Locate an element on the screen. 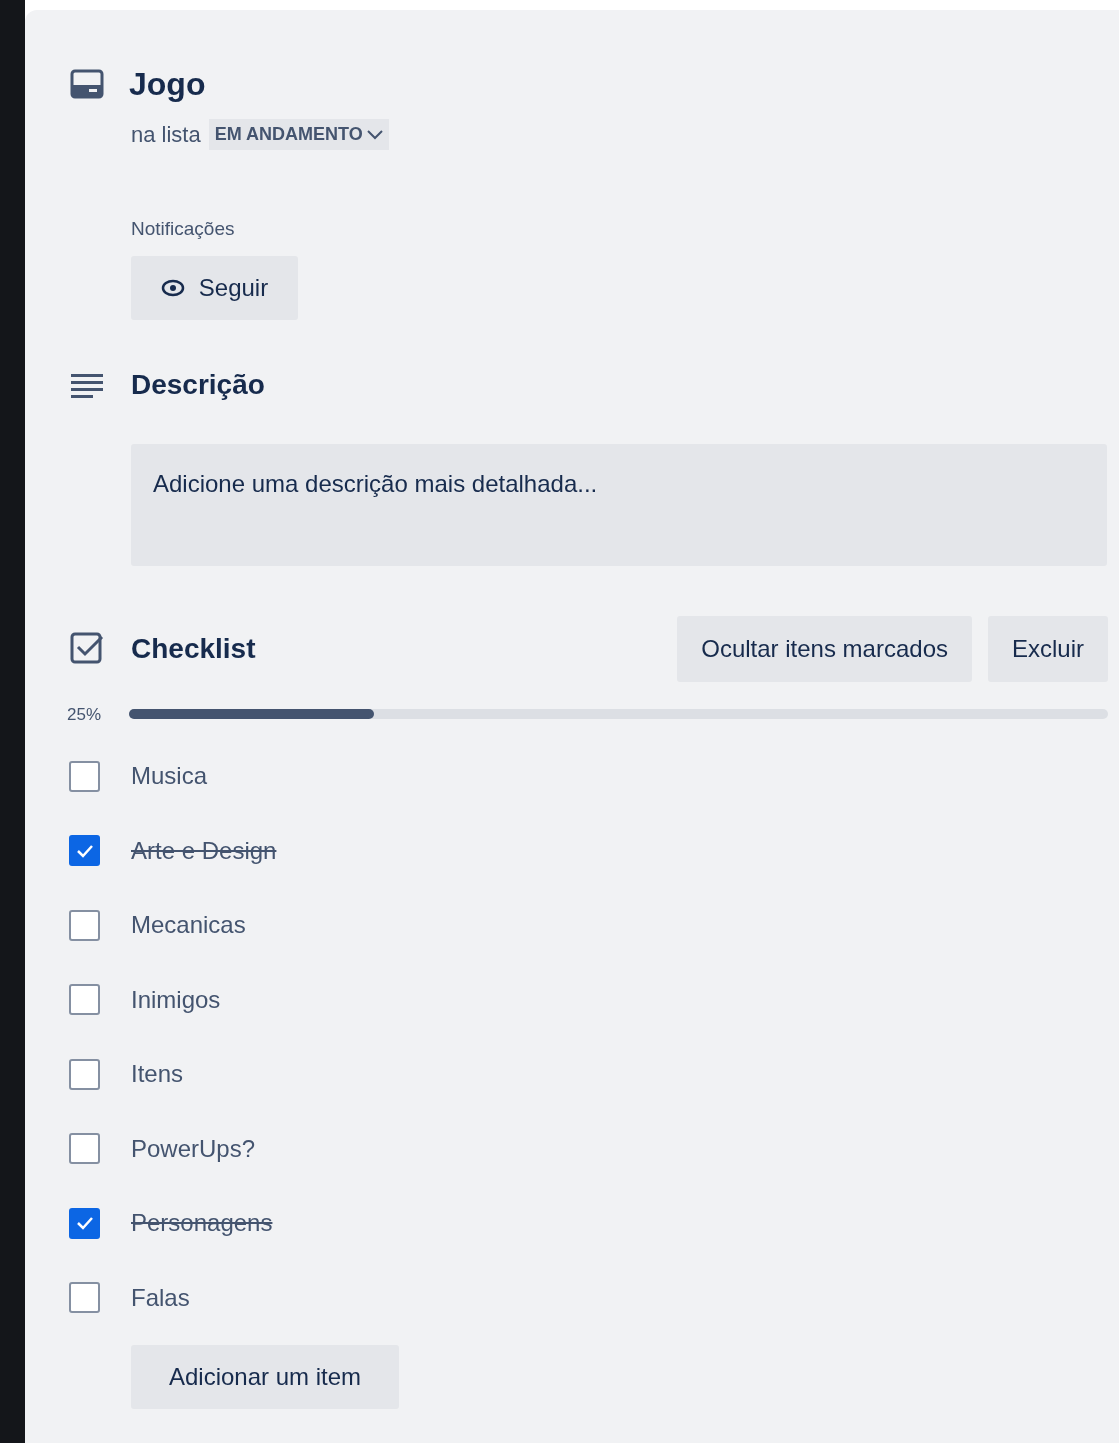 The height and width of the screenshot is (1443, 1119). checklist-item: Mecanicas is located at coordinates (188, 925).